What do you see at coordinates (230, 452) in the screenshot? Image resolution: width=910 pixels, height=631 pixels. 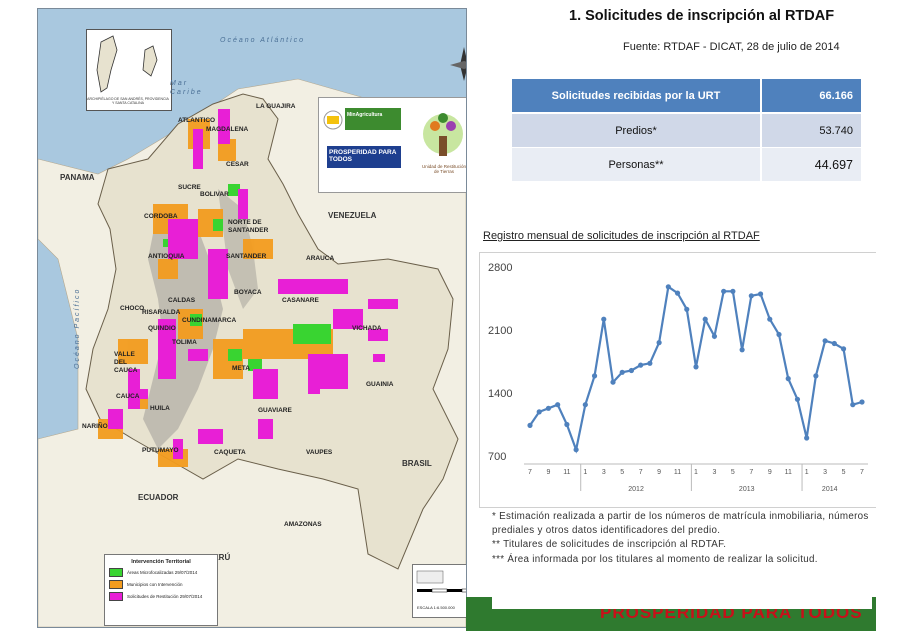 I see `dept-label-caqueta: CAQUETA` at bounding box center [230, 452].